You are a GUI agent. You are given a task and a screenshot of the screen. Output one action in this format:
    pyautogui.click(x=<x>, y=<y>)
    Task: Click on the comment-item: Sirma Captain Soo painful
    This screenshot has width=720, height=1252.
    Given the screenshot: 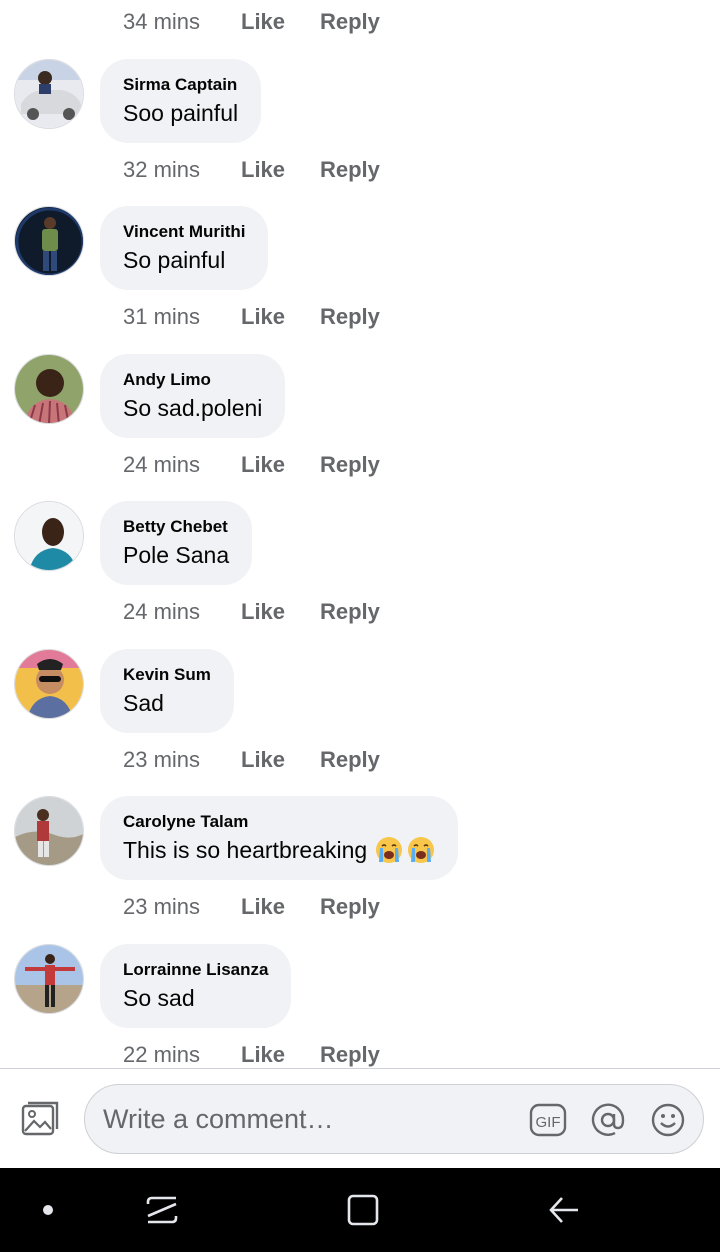 What is the action you would take?
    pyautogui.click(x=360, y=102)
    